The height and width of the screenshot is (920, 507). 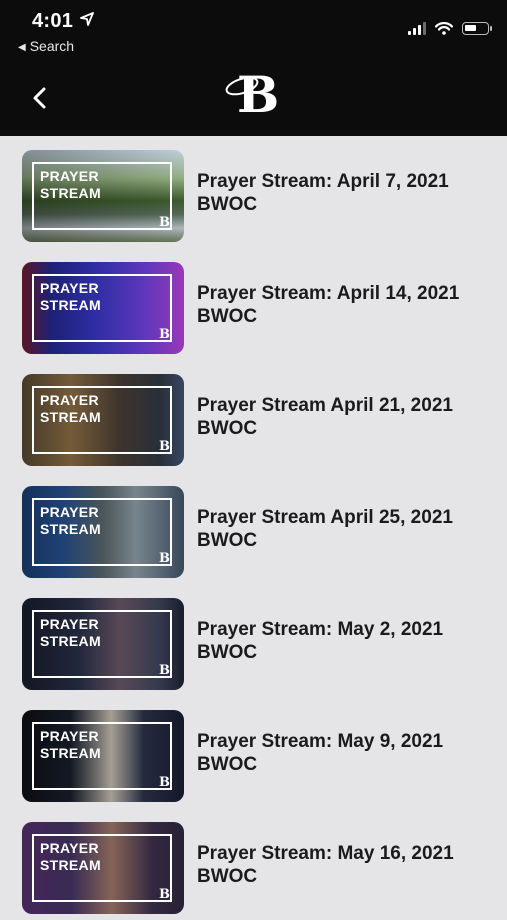 I want to click on status-time: 4:01, so click(x=53, y=21).